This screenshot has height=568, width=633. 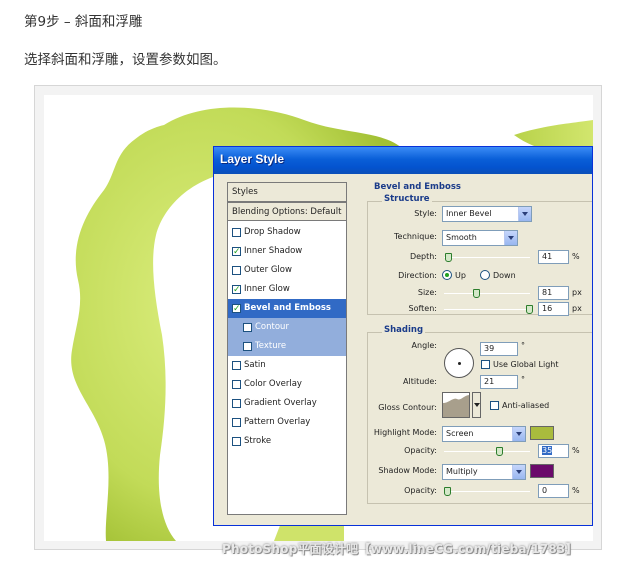 What do you see at coordinates (487, 491) in the screenshot?
I see `shadow-opacity-slider` at bounding box center [487, 491].